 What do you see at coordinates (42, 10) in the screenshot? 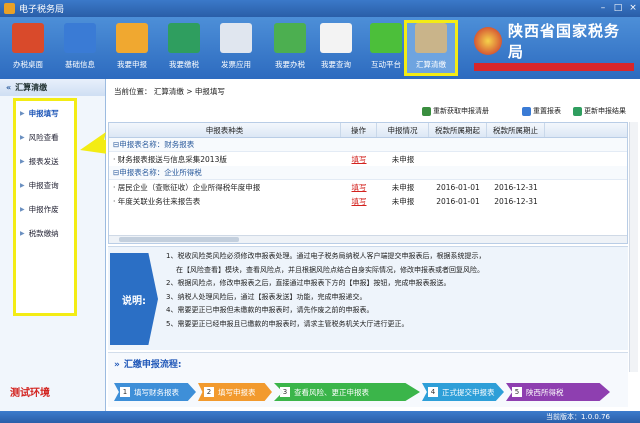
I see `window-title: 电子税务局` at bounding box center [42, 10].